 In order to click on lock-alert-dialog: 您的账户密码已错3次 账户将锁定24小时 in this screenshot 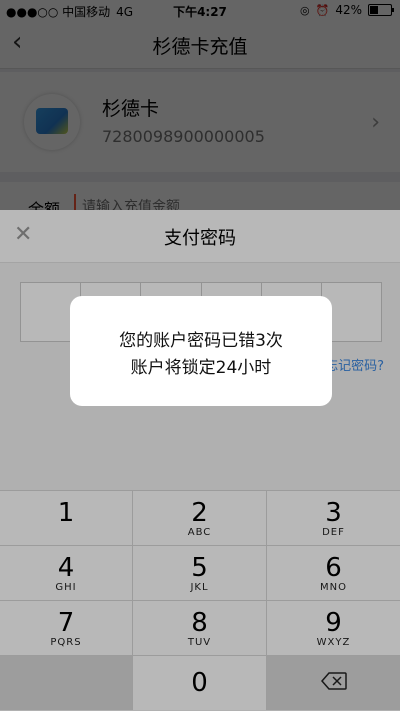, I will do `click(201, 351)`.